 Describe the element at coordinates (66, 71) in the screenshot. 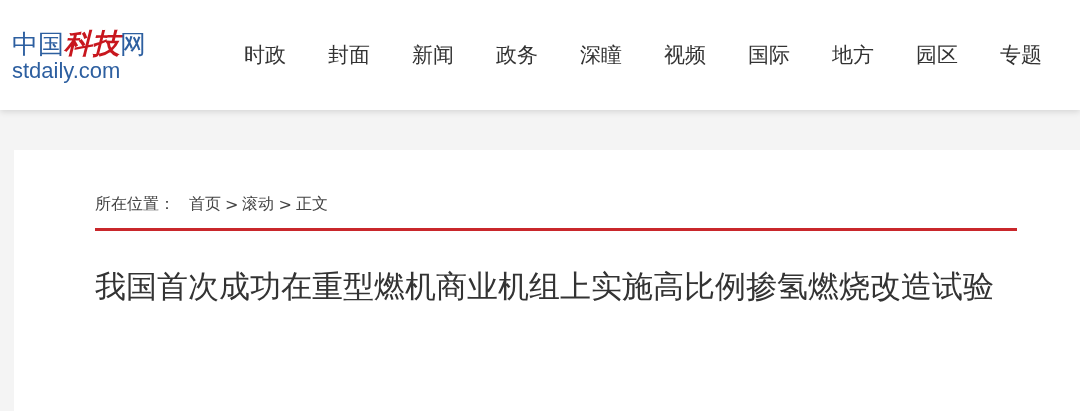

I see `logo-domain: stdaily.com` at that location.